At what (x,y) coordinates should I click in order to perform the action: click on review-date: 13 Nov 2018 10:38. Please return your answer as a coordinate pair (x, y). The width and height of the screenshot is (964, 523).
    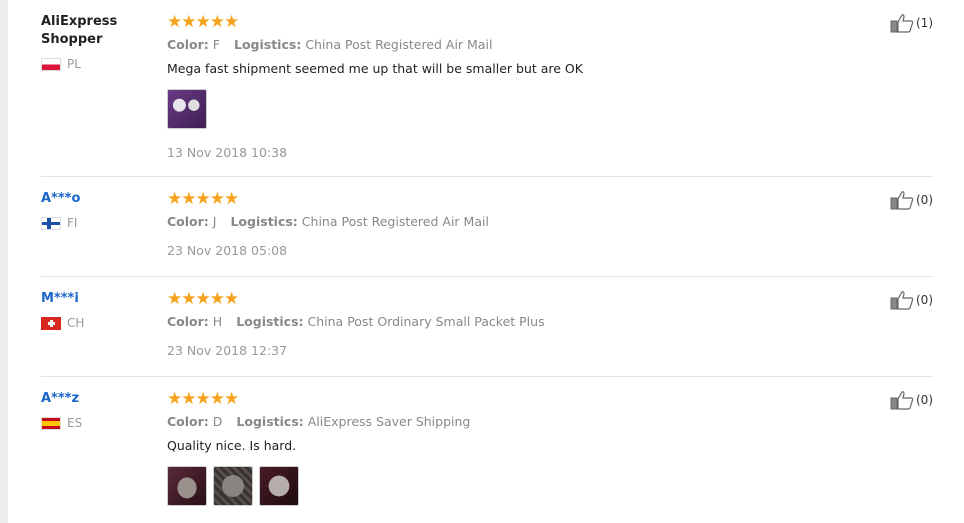
    Looking at the image, I should click on (227, 152).